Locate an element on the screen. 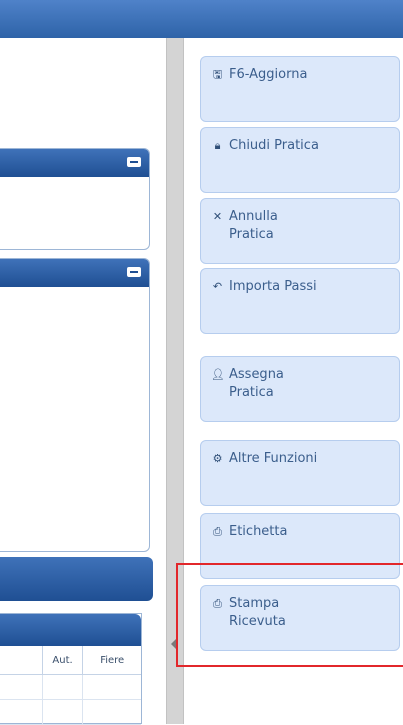 The height and width of the screenshot is (725, 403). panel-splitter is located at coordinates (175, 381).